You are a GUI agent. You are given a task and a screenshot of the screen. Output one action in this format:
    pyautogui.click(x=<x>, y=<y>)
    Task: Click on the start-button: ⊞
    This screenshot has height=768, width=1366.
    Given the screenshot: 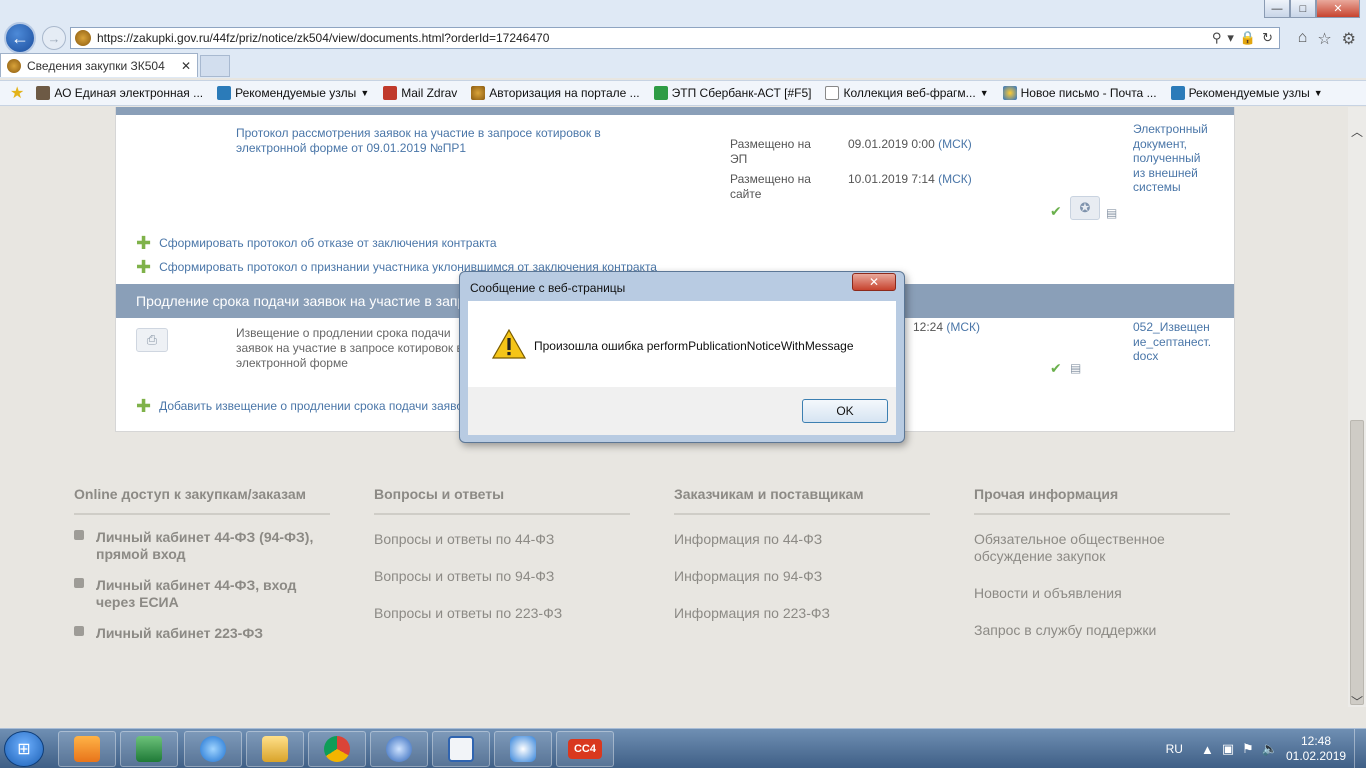 What is the action you would take?
    pyautogui.click(x=24, y=749)
    